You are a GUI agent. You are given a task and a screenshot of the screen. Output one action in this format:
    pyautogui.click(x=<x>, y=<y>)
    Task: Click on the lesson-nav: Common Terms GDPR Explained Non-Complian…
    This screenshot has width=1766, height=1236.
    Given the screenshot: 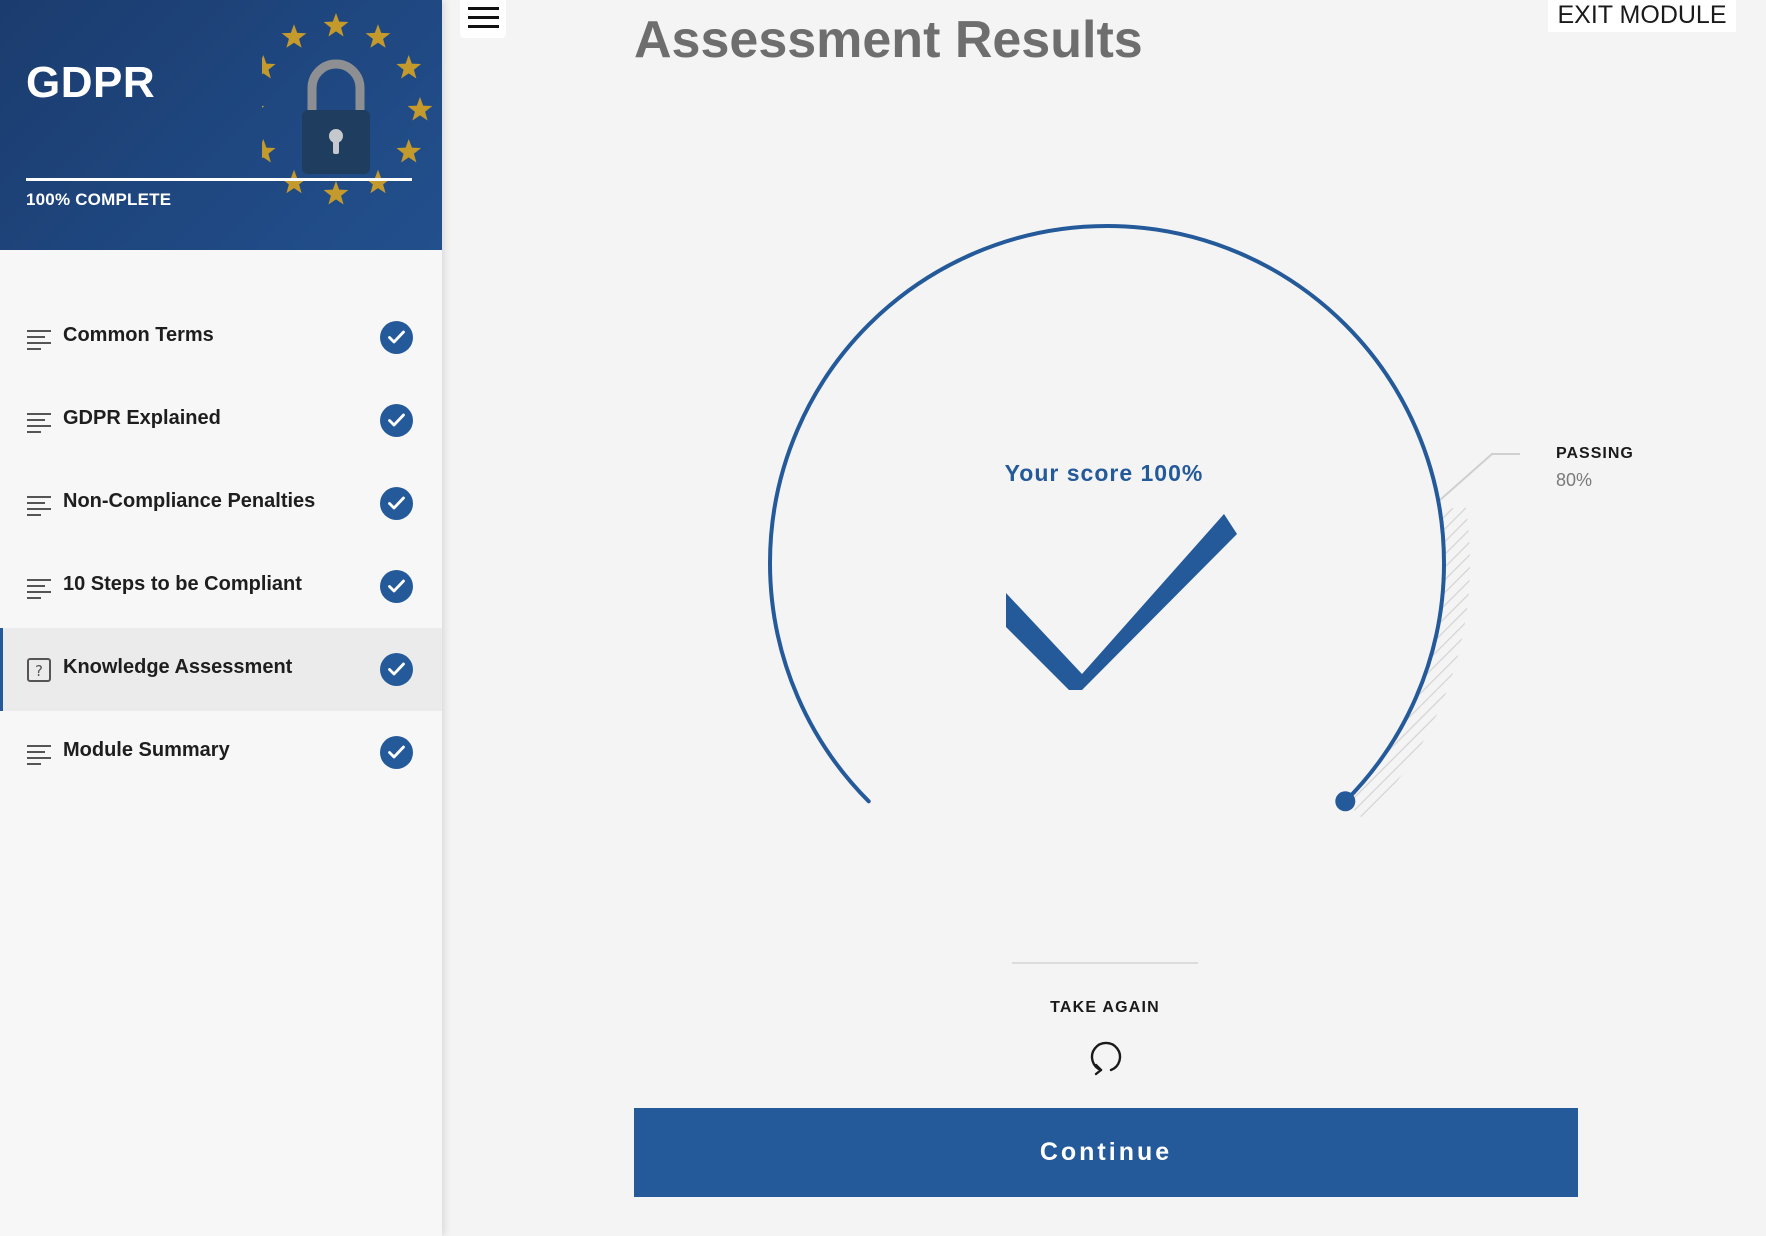 What is the action you would take?
    pyautogui.click(x=221, y=545)
    